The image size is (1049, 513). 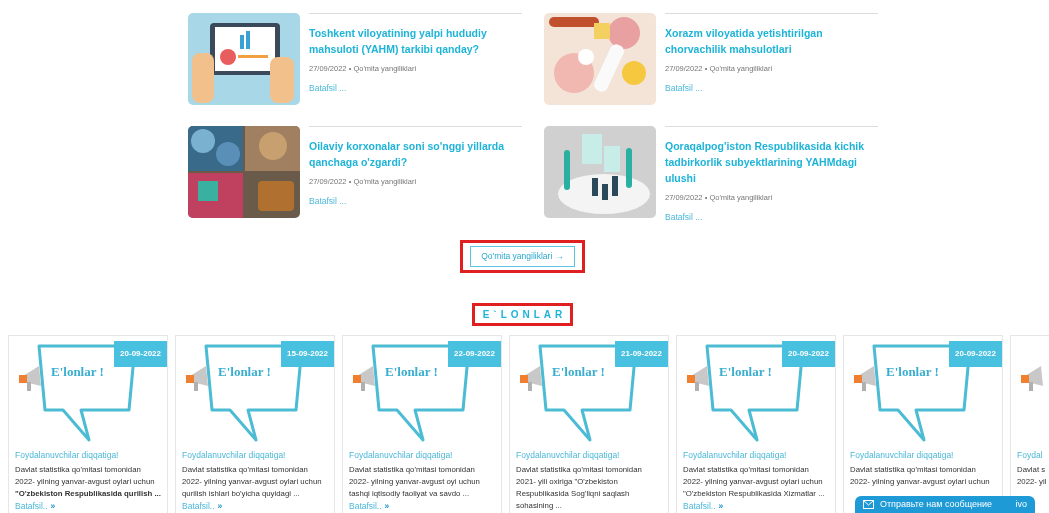 I want to click on news-title: Qoraqalpog'iston Respublikasida kichik tadbirkorlik subyektlarining YAHMdagi ulushi, so click(x=771, y=162).